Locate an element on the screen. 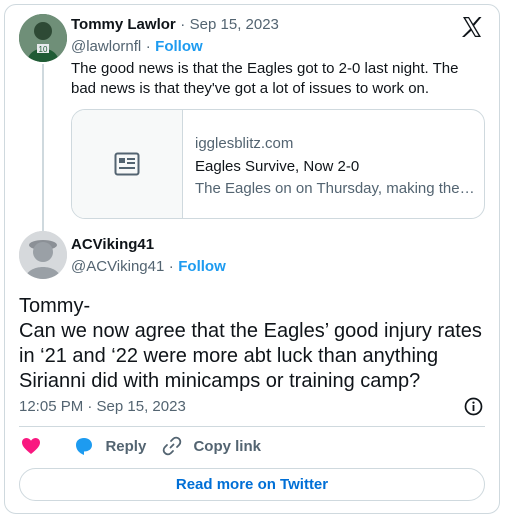 The width and height of the screenshot is (505, 518). parent-handle-row: @lawlornfl · Follow is located at coordinates (137, 47).